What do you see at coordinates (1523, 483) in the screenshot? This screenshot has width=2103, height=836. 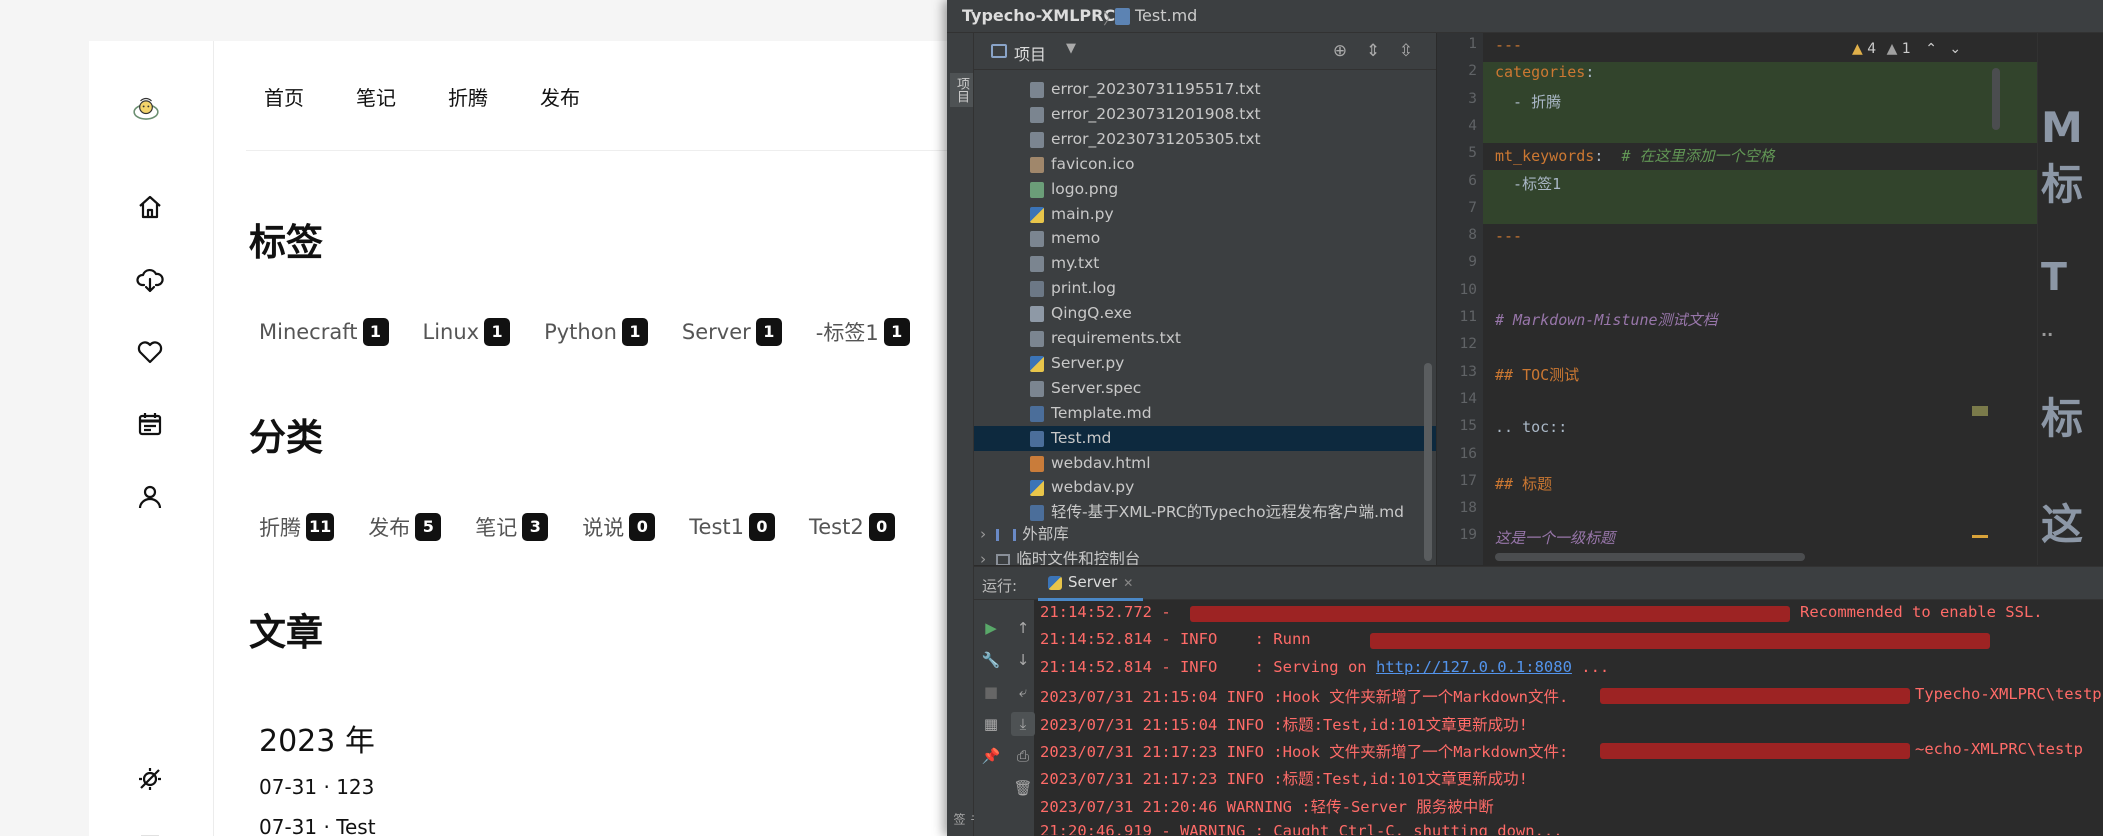 I see `code-line: ## 标题` at bounding box center [1523, 483].